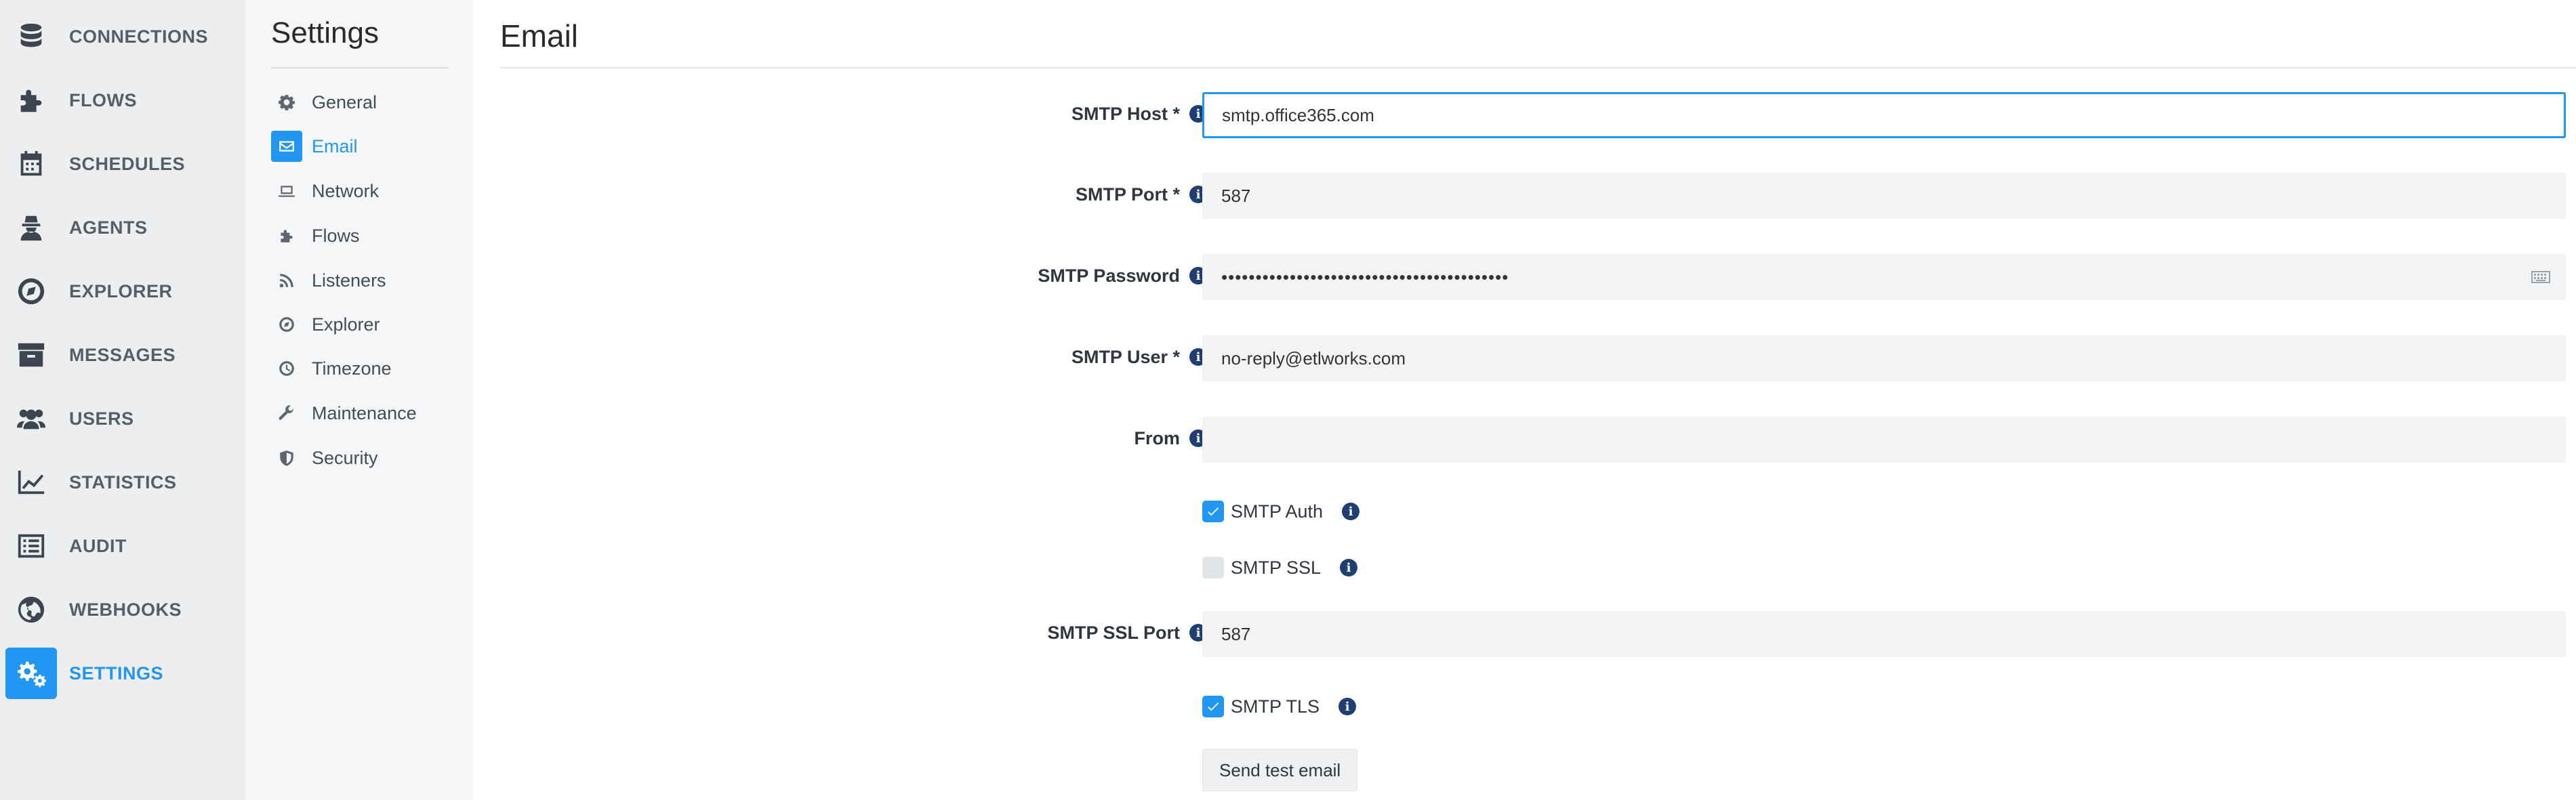  I want to click on field-label-text: SMTP SSL Port, so click(1113, 632).